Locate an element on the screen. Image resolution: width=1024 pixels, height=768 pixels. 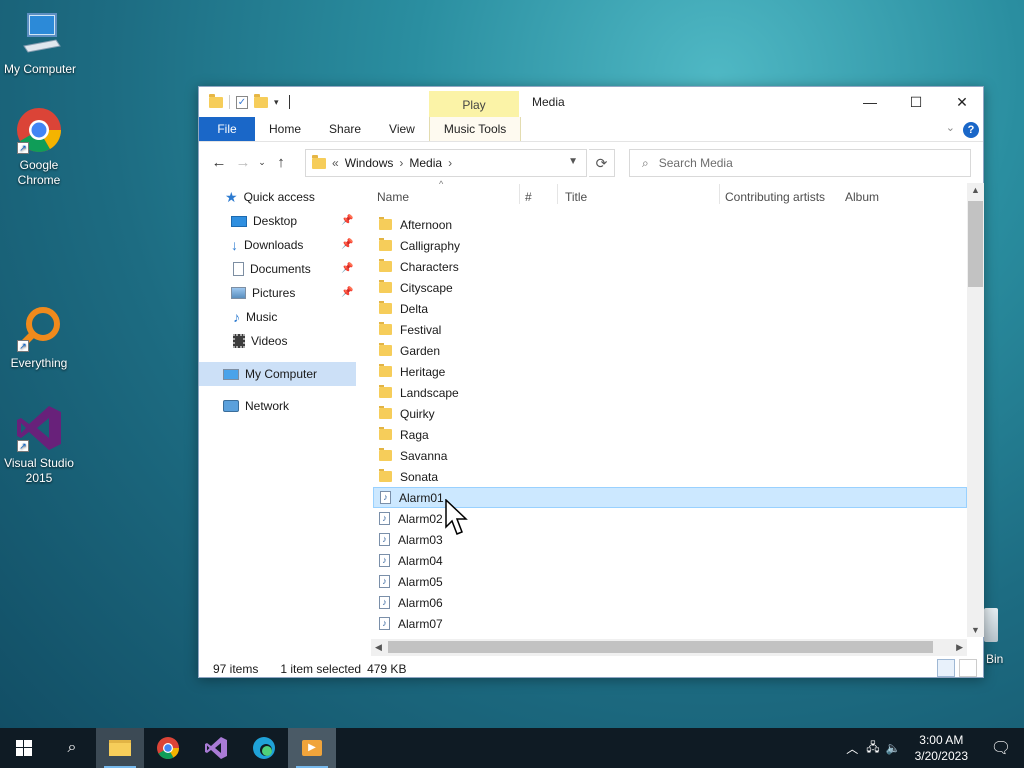
sidebar-item-network: Network is located at coordinates (256, 406).